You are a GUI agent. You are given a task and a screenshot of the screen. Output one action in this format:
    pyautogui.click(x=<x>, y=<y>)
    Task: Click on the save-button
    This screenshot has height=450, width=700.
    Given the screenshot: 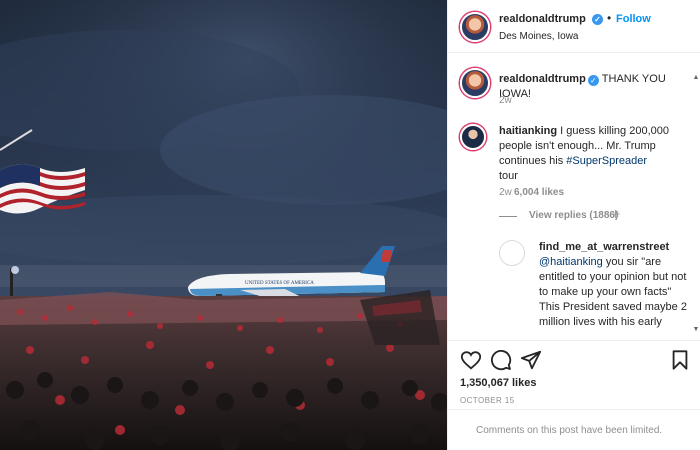 What is the action you would take?
    pyautogui.click(x=680, y=360)
    